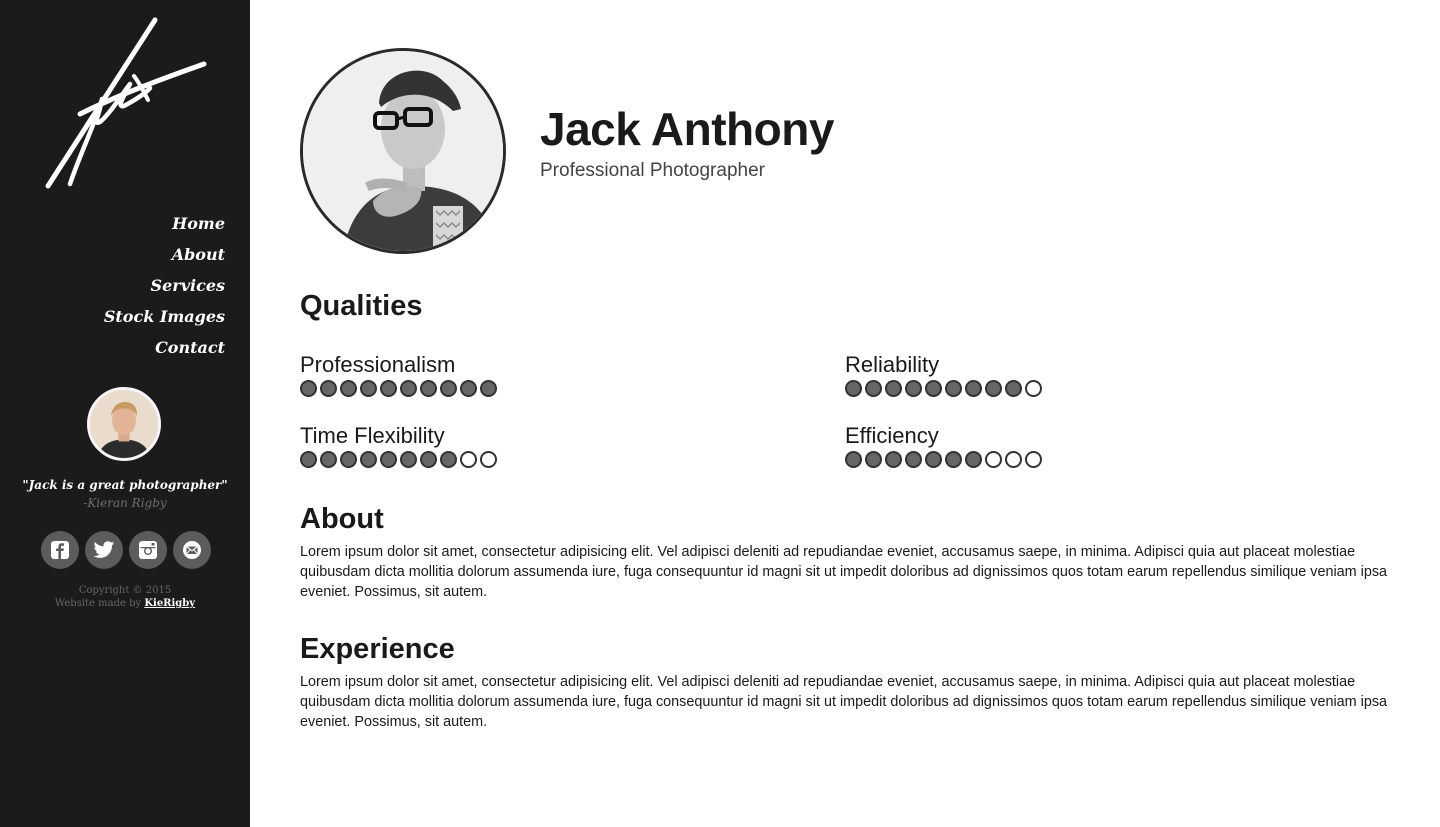 The width and height of the screenshot is (1440, 827). What do you see at coordinates (378, 364) in the screenshot?
I see `quality-label: Professionalism` at bounding box center [378, 364].